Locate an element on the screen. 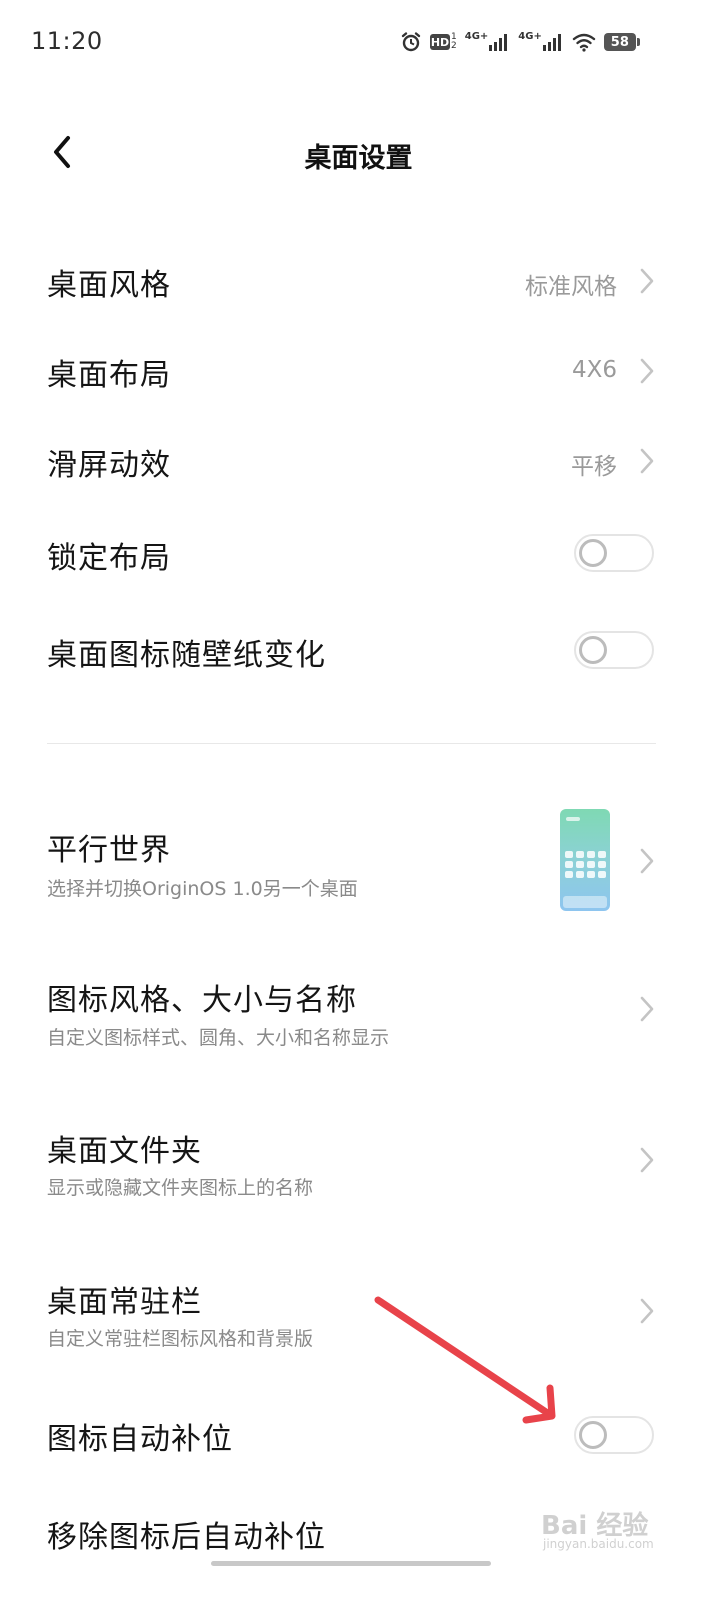  status-time: 11:20 is located at coordinates (67, 41).